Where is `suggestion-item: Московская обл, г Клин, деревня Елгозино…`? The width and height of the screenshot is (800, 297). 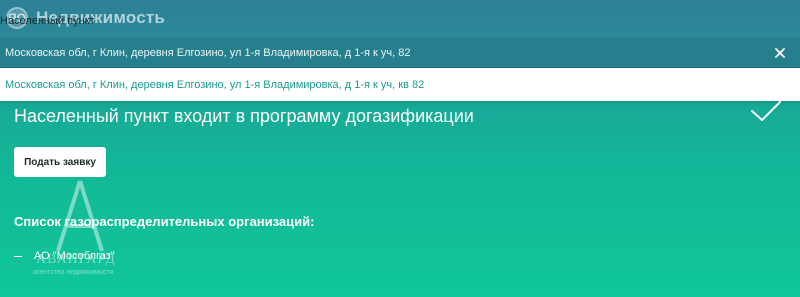 suggestion-item: Московская обл, г Клин, деревня Елгозино… is located at coordinates (214, 85).